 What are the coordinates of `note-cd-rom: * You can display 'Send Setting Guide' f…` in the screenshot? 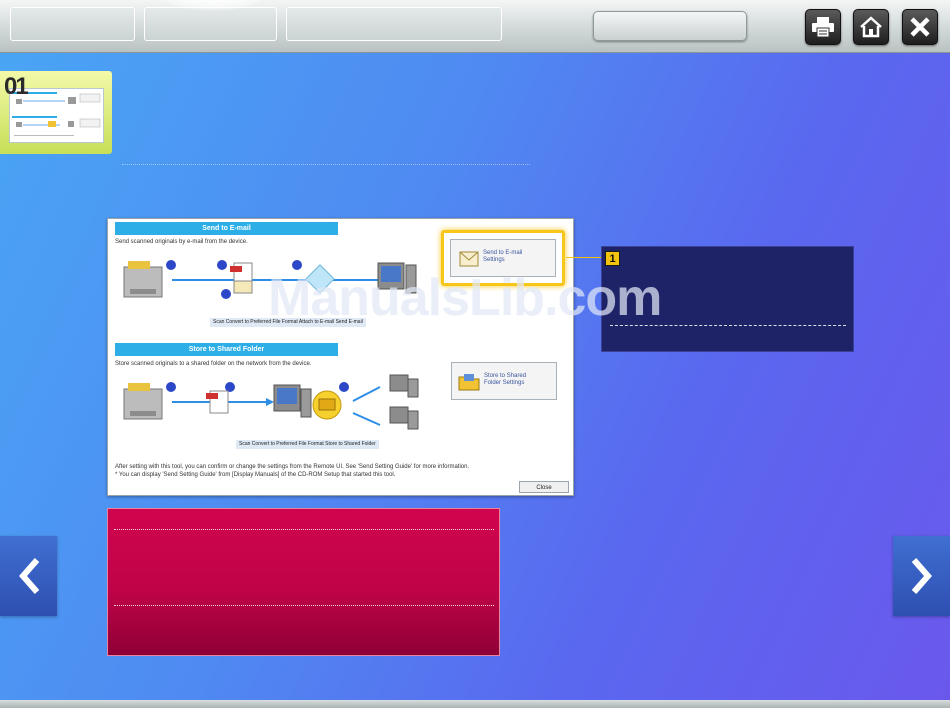 It's located at (255, 475).